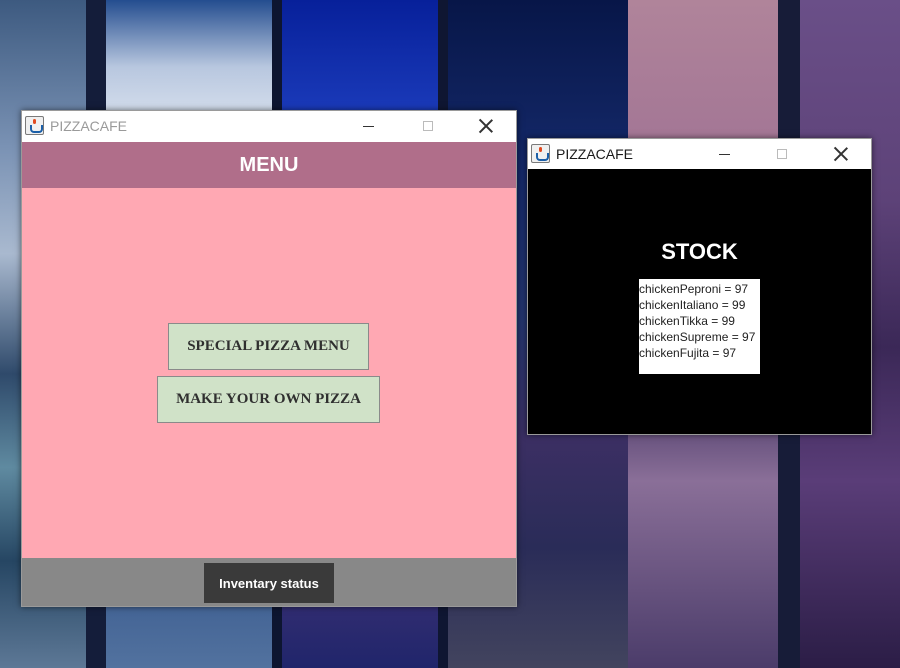 The image size is (900, 668). I want to click on footer-bar: Inventary status, so click(269, 582).